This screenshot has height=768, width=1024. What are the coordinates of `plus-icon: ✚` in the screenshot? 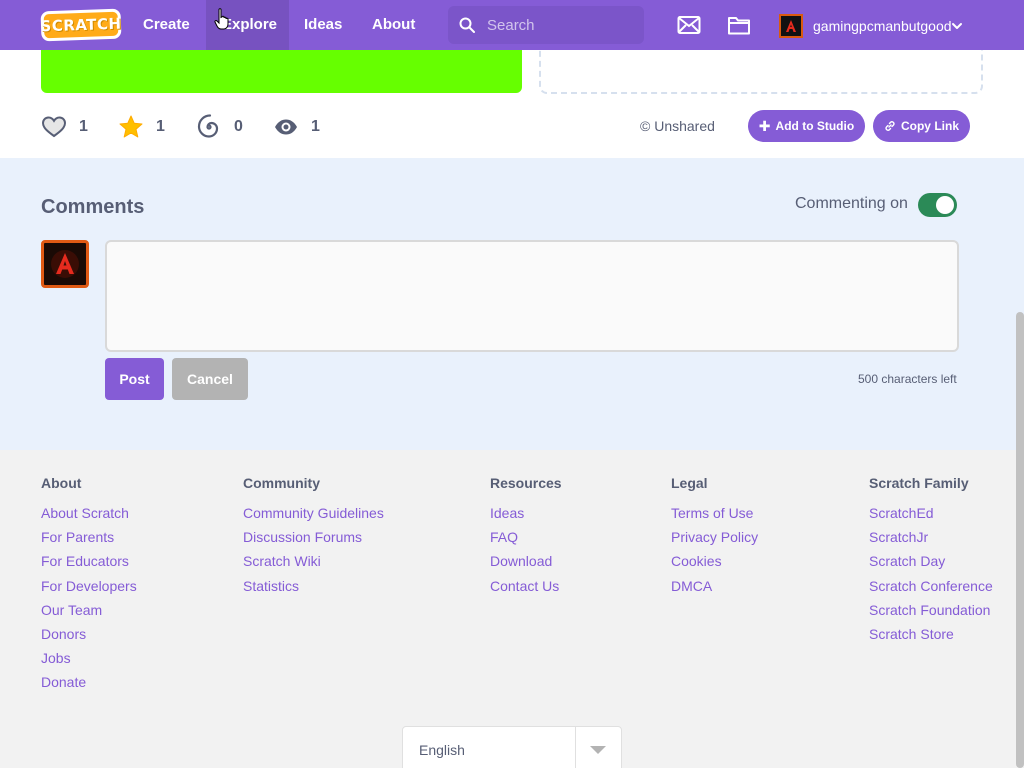 It's located at (764, 125).